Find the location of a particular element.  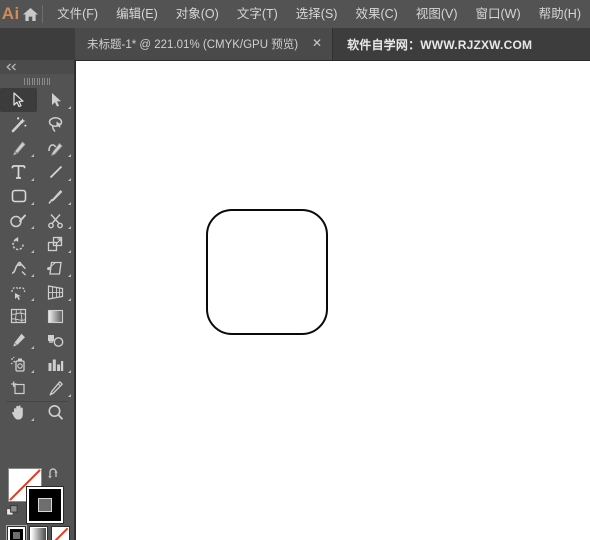

menu-view: 视图(V) is located at coordinates (437, 14).